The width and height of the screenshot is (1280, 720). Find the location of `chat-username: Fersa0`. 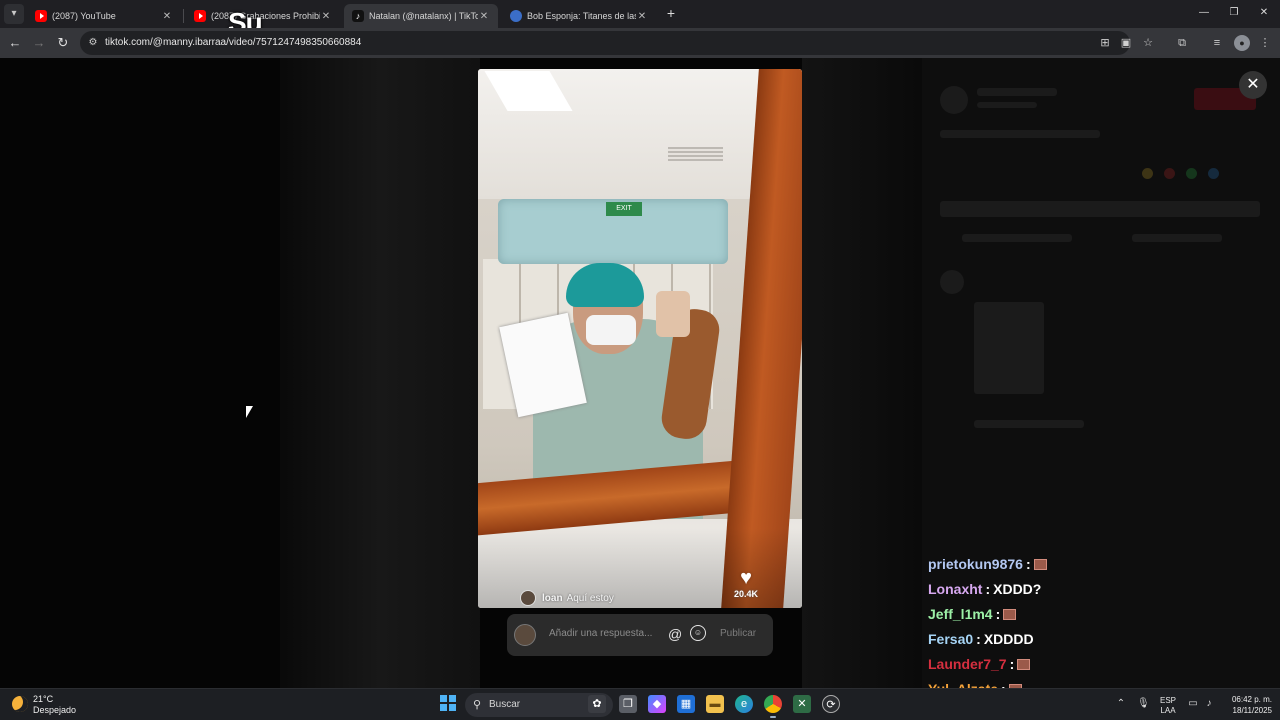

chat-username: Fersa0 is located at coordinates (951, 639).